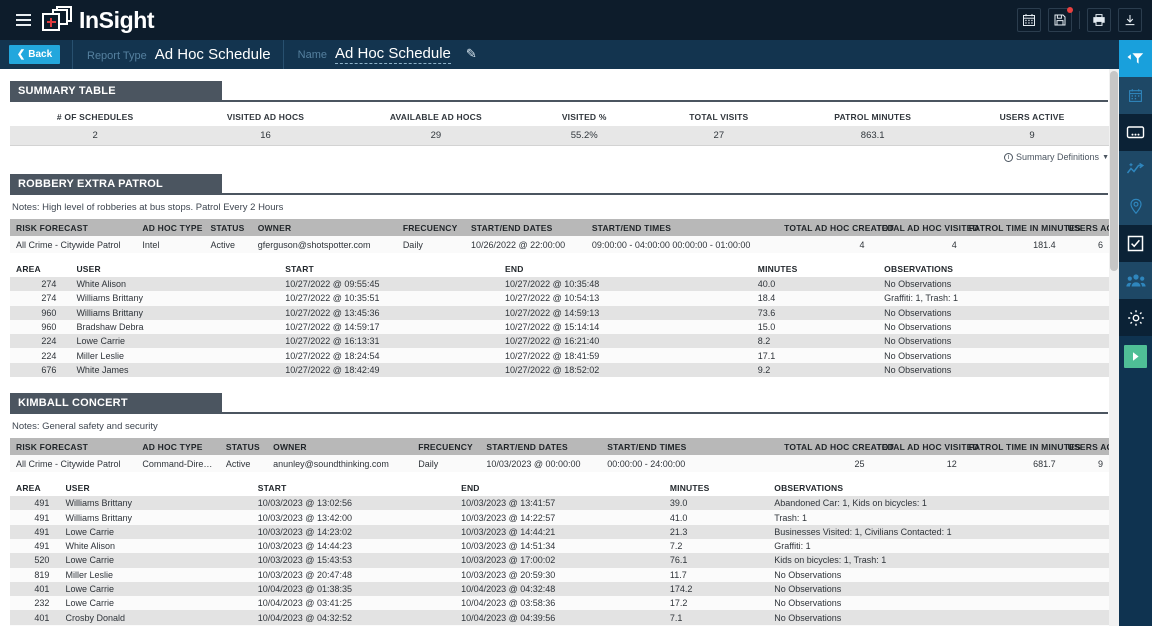 Image resolution: width=1152 pixels, height=626 pixels. What do you see at coordinates (1135, 243) in the screenshot?
I see `rail-item-checkbox` at bounding box center [1135, 243].